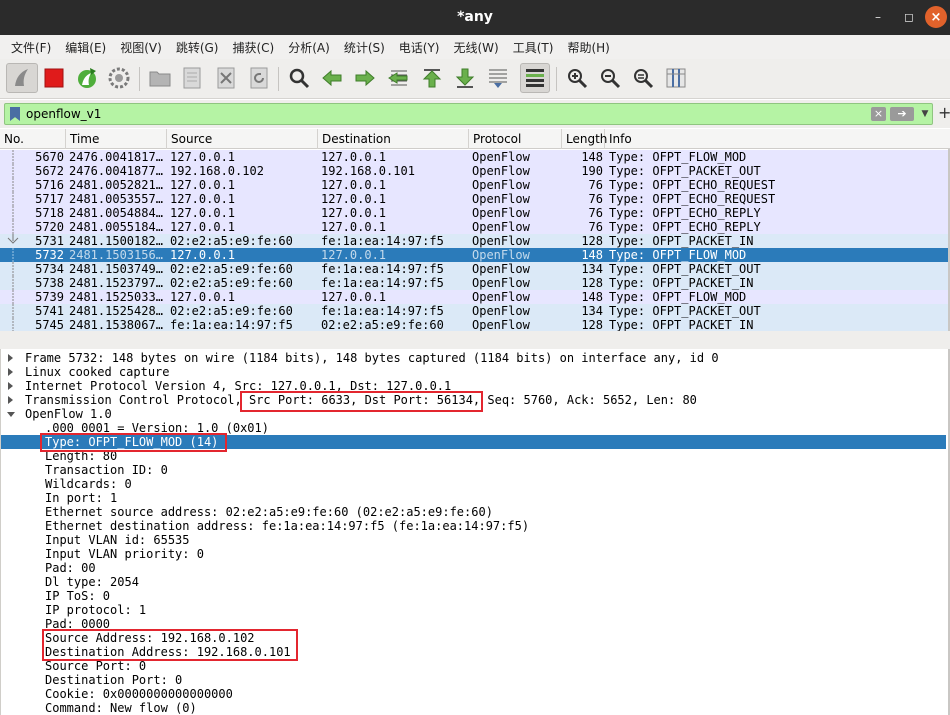  I want to click on menu-help: 帮助(H), so click(588, 47).